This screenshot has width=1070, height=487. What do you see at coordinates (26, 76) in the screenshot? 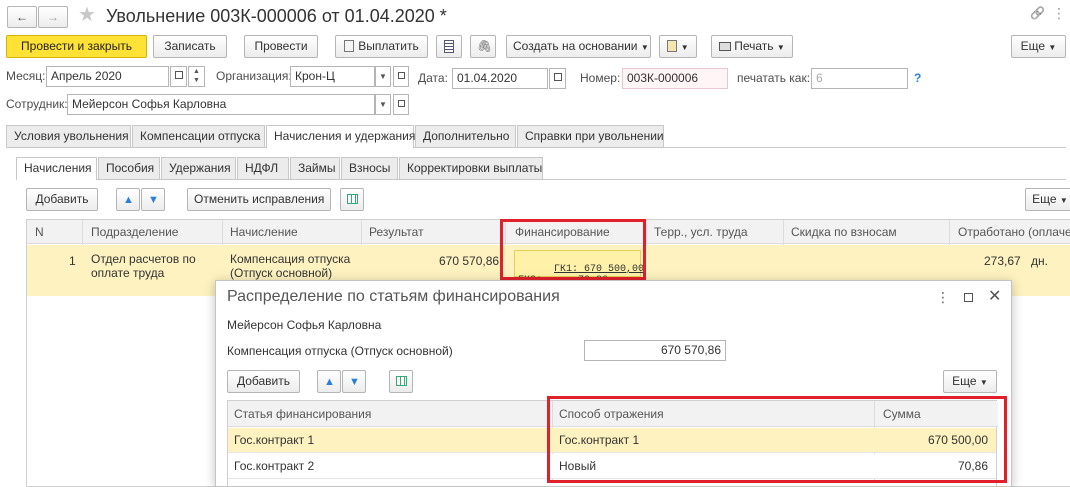
I see `month-label: Месяц:` at bounding box center [26, 76].